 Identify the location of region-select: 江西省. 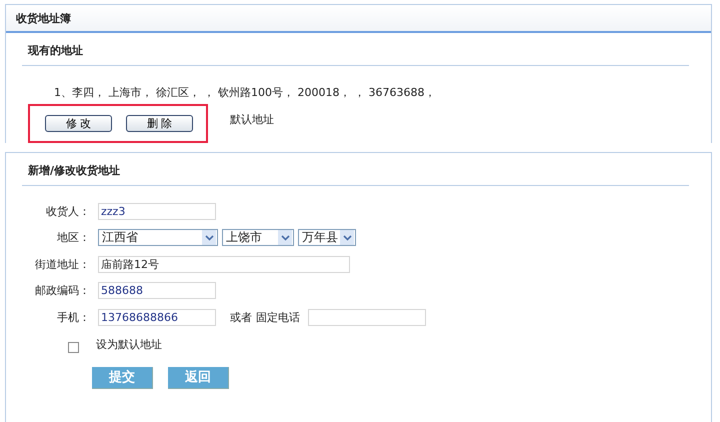
(158, 237).